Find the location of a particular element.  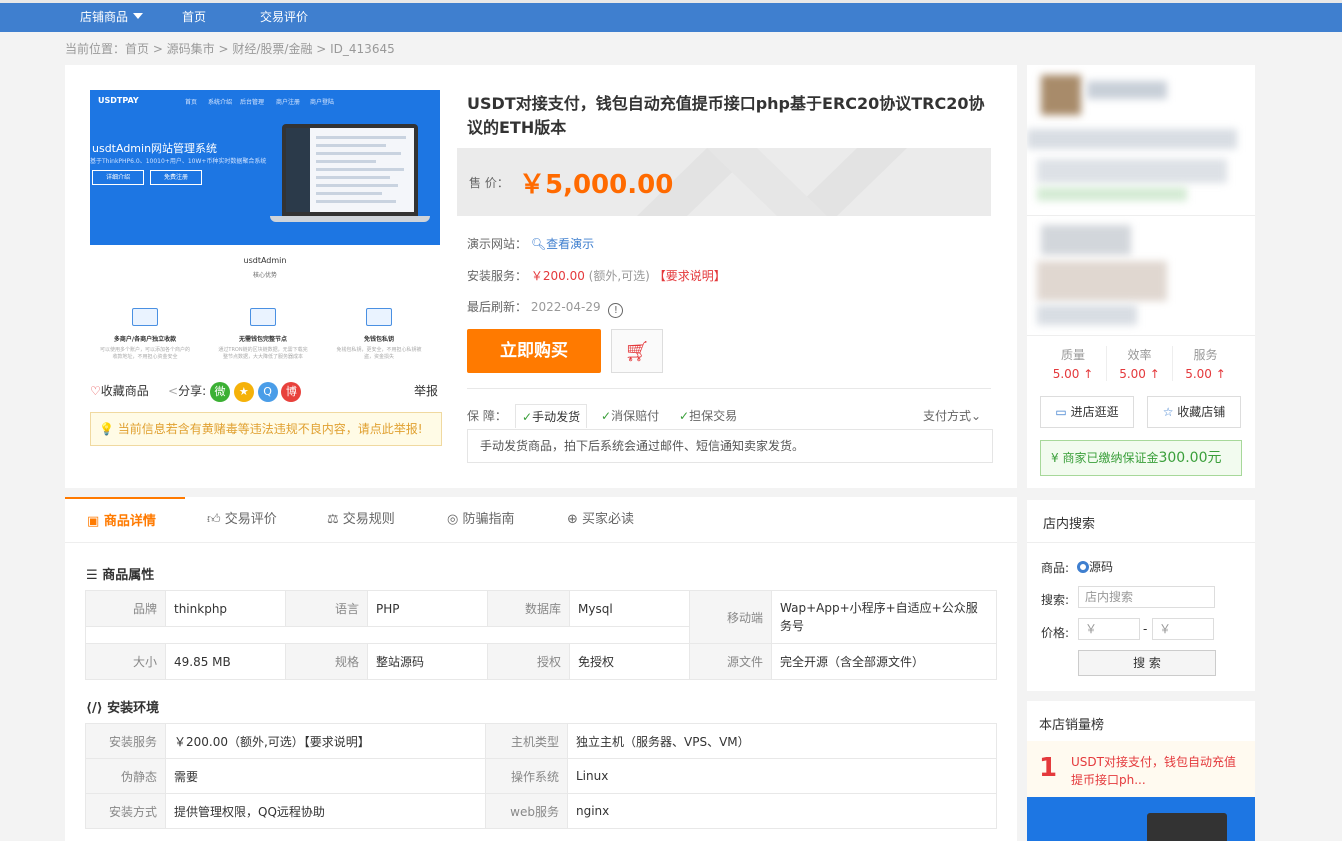

divider is located at coordinates (729, 388).